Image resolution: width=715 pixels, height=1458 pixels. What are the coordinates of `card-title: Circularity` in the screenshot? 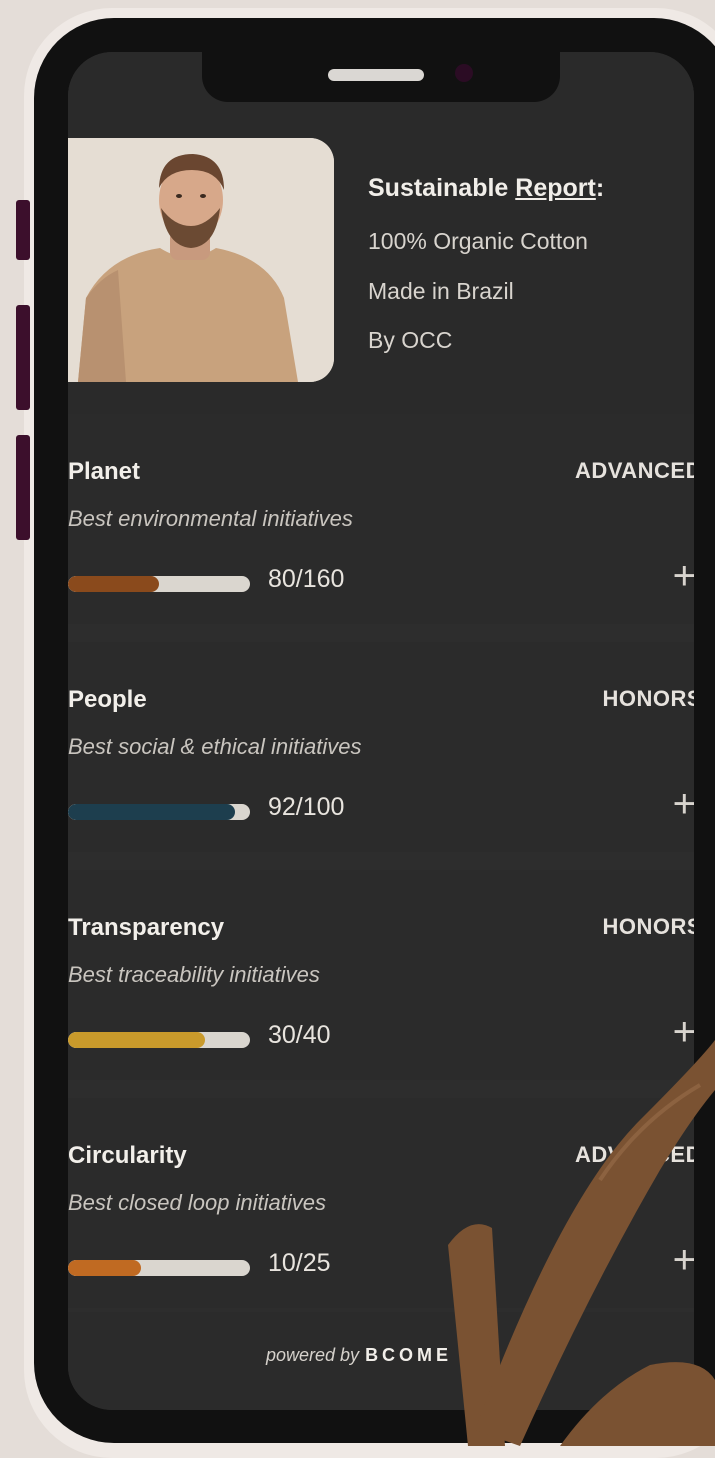 It's located at (127, 1155).